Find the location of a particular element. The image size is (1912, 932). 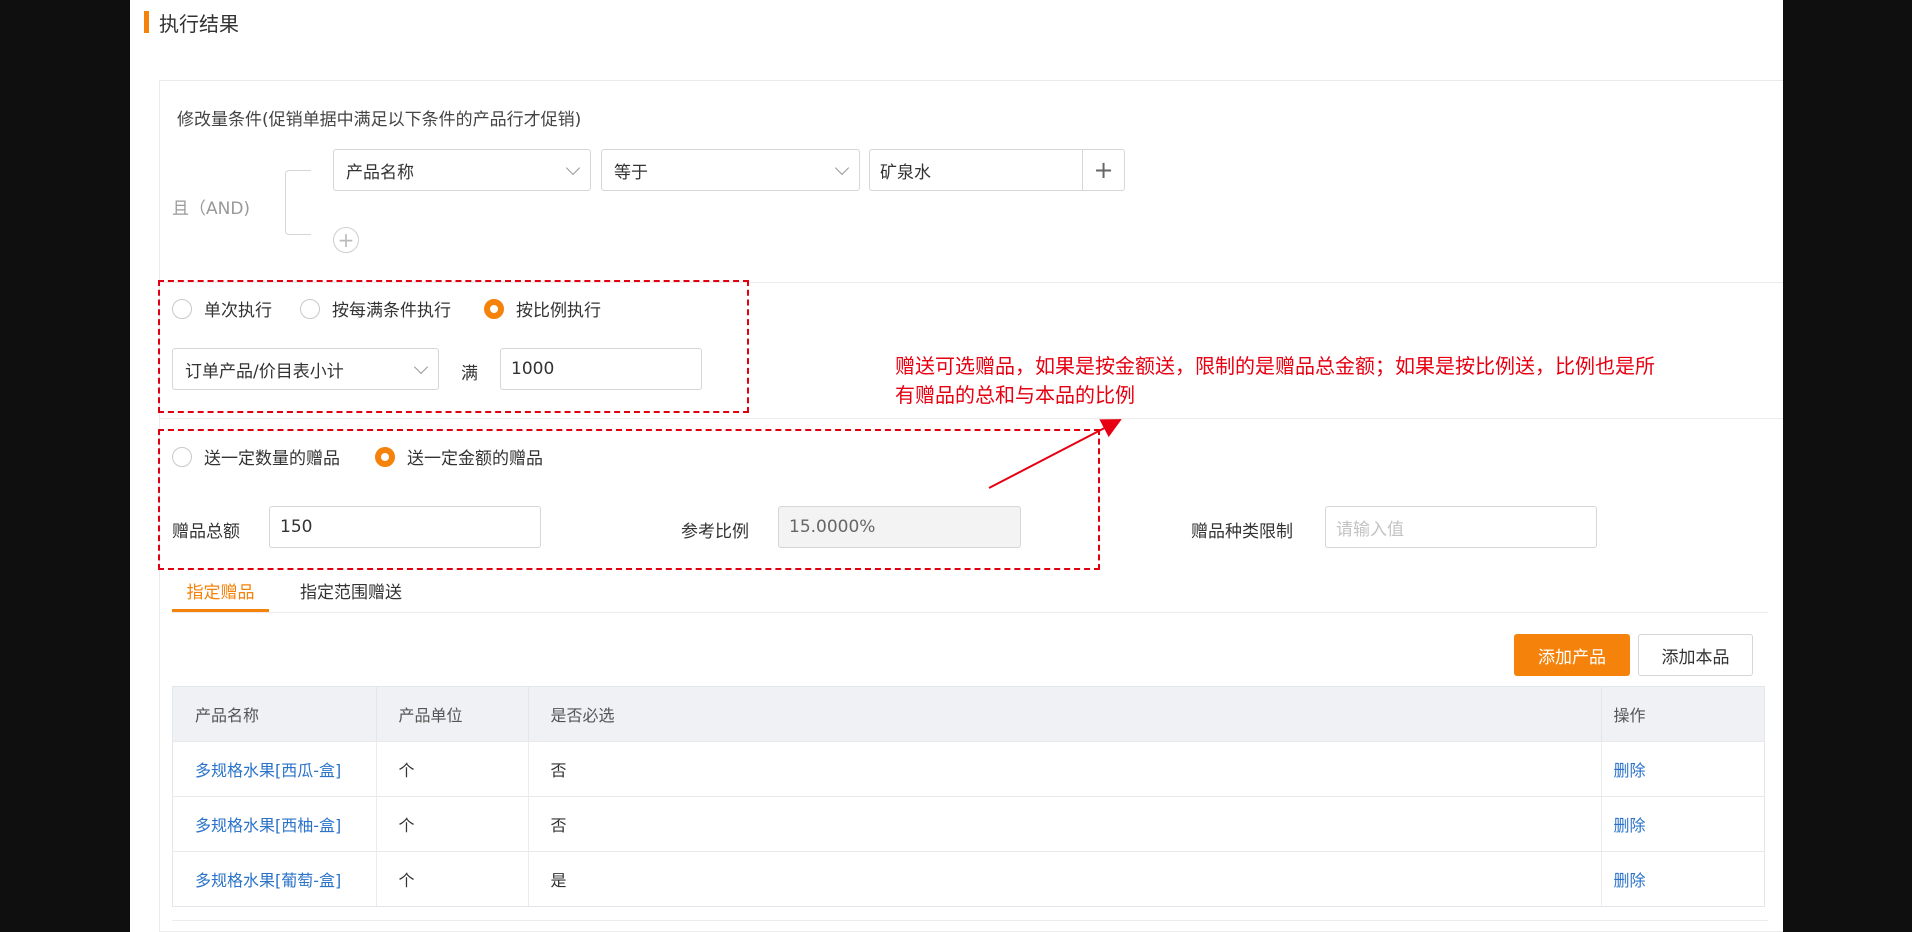

table-header-row: 产品名称 产品单位 是否必选 操作 is located at coordinates (968, 714).